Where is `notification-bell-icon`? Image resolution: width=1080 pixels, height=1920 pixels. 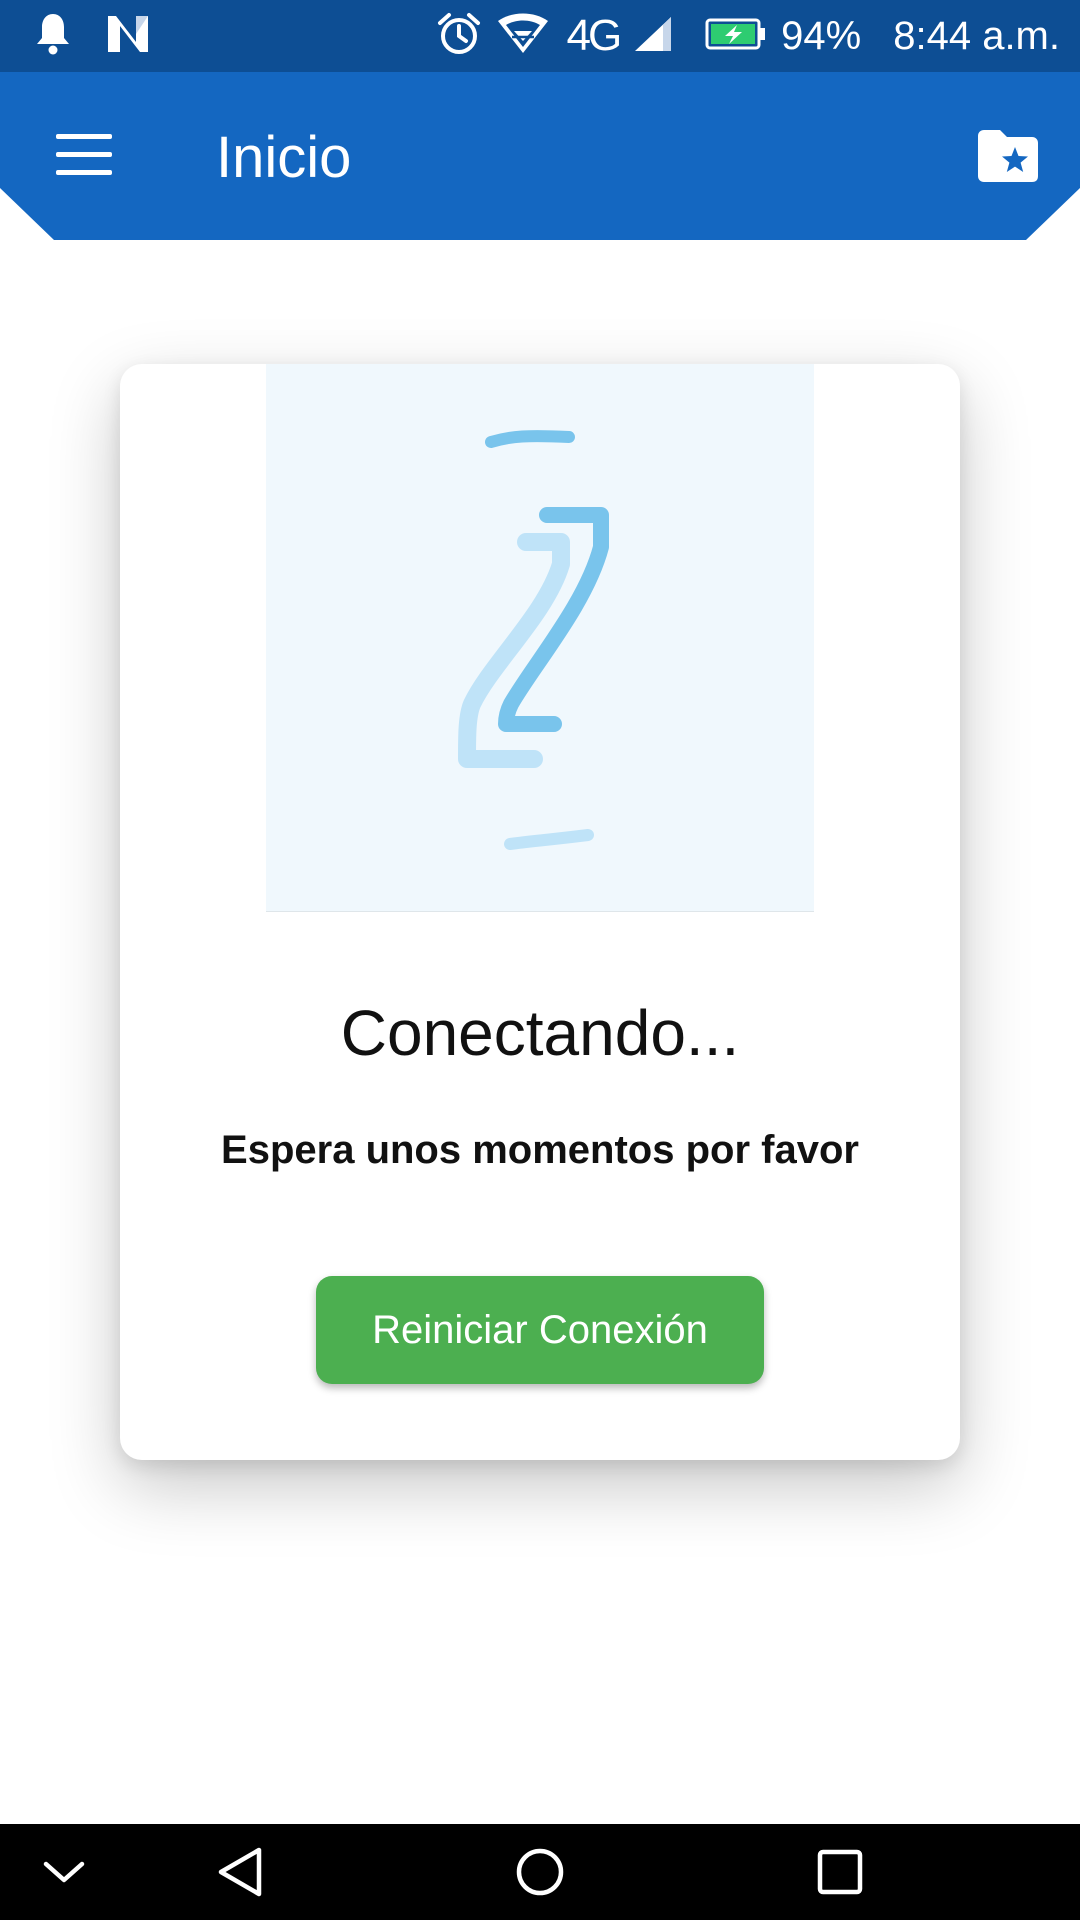
notification-bell-icon is located at coordinates (53, 36).